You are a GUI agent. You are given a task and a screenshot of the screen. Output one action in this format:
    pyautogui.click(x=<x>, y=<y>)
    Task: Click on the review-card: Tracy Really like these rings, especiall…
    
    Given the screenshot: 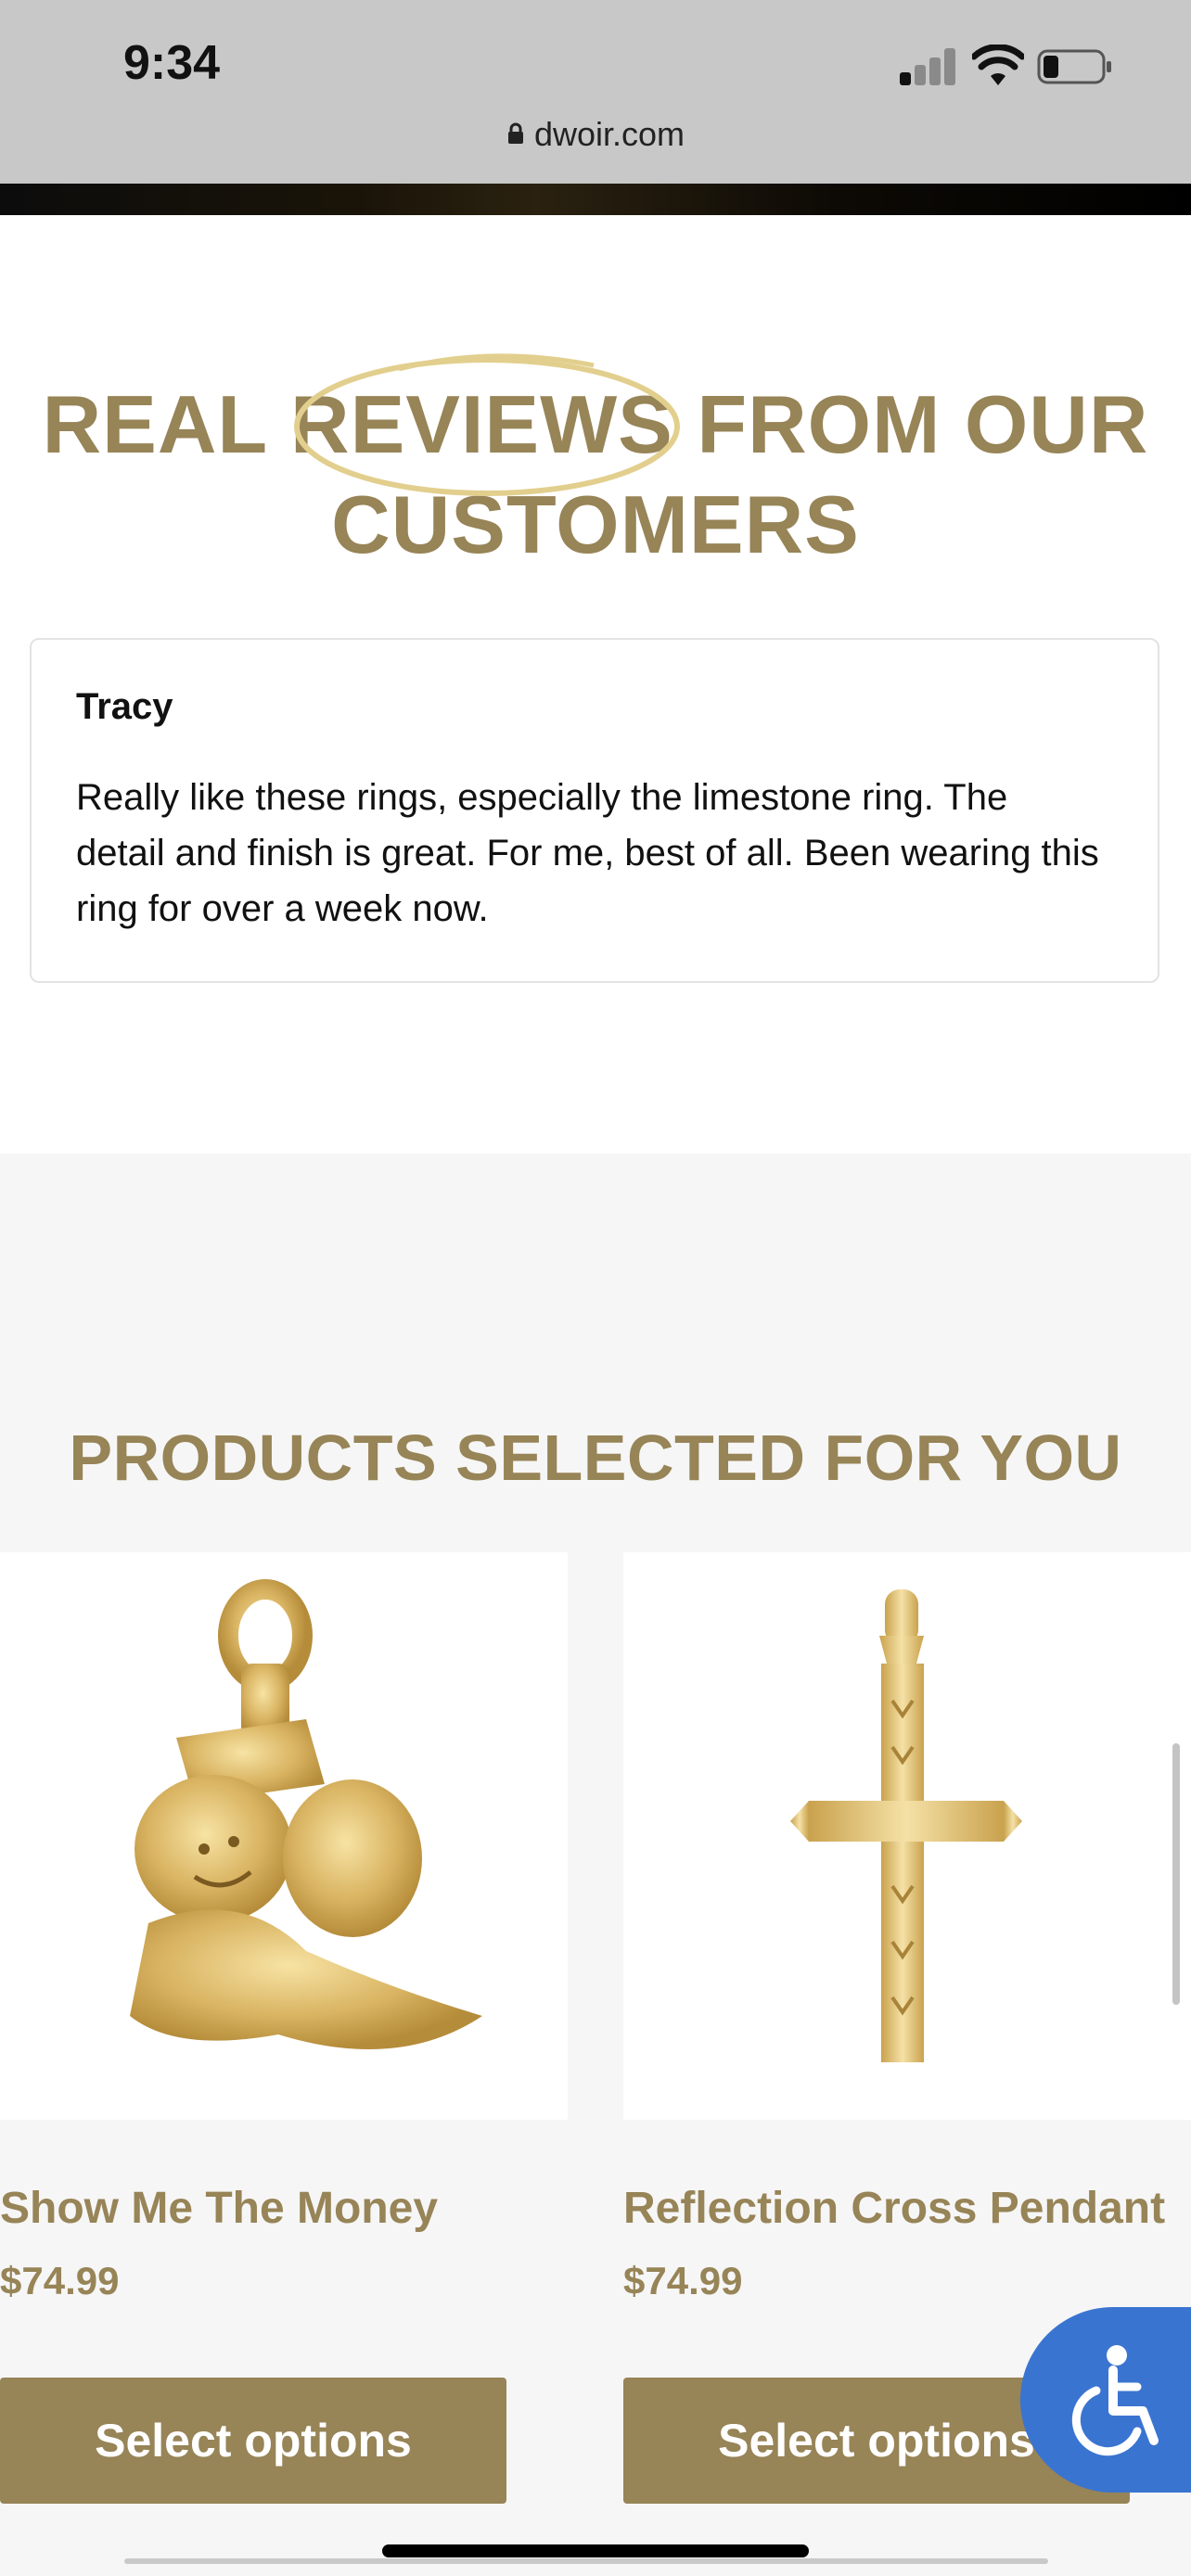 What is the action you would take?
    pyautogui.click(x=594, y=810)
    